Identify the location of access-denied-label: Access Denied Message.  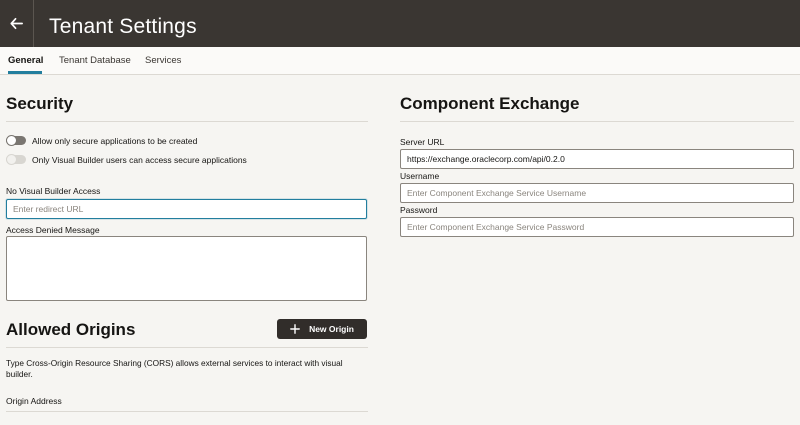
(53, 230).